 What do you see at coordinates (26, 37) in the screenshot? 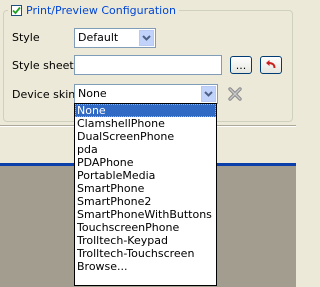
I see `style-label: Style` at bounding box center [26, 37].